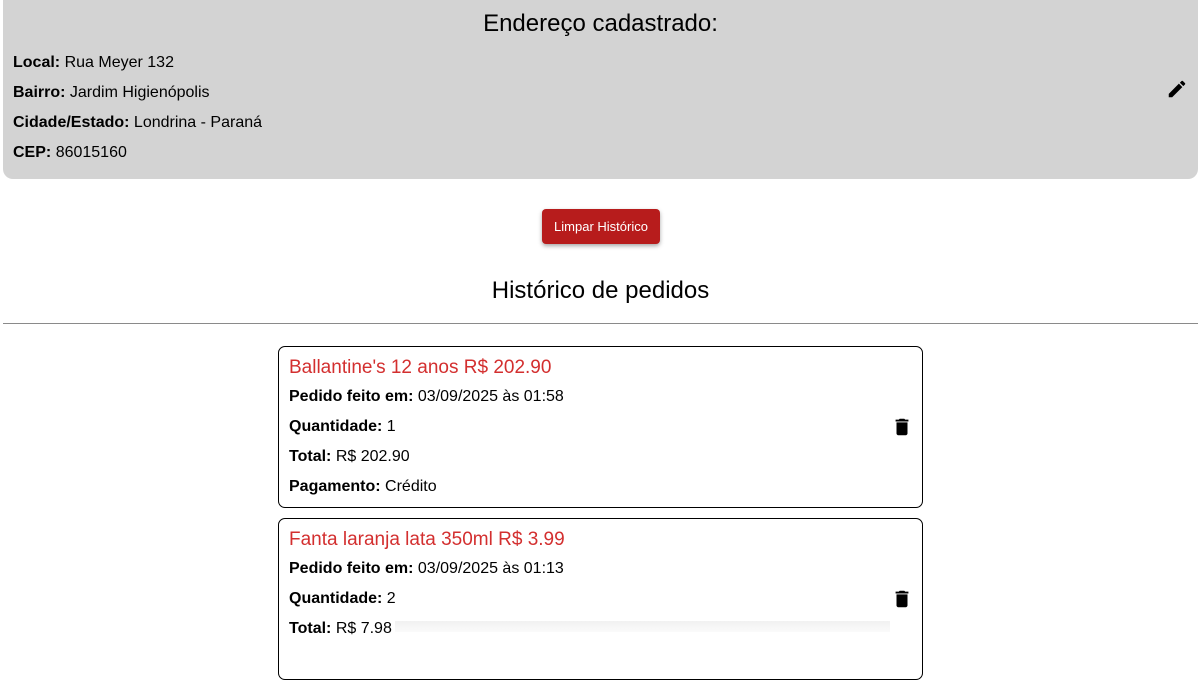 The height and width of the screenshot is (690, 1201). What do you see at coordinates (600, 23) in the screenshot?
I see `address-title: Endereço cadastrado:` at bounding box center [600, 23].